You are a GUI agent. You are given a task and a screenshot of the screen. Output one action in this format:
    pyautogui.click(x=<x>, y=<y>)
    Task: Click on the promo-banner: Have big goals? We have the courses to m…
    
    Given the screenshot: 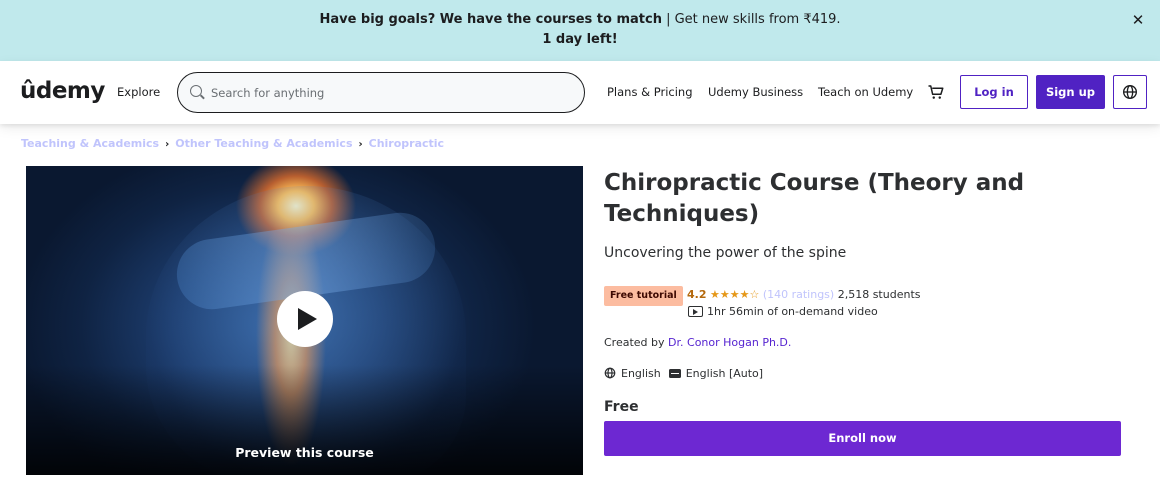 What is the action you would take?
    pyautogui.click(x=580, y=30)
    